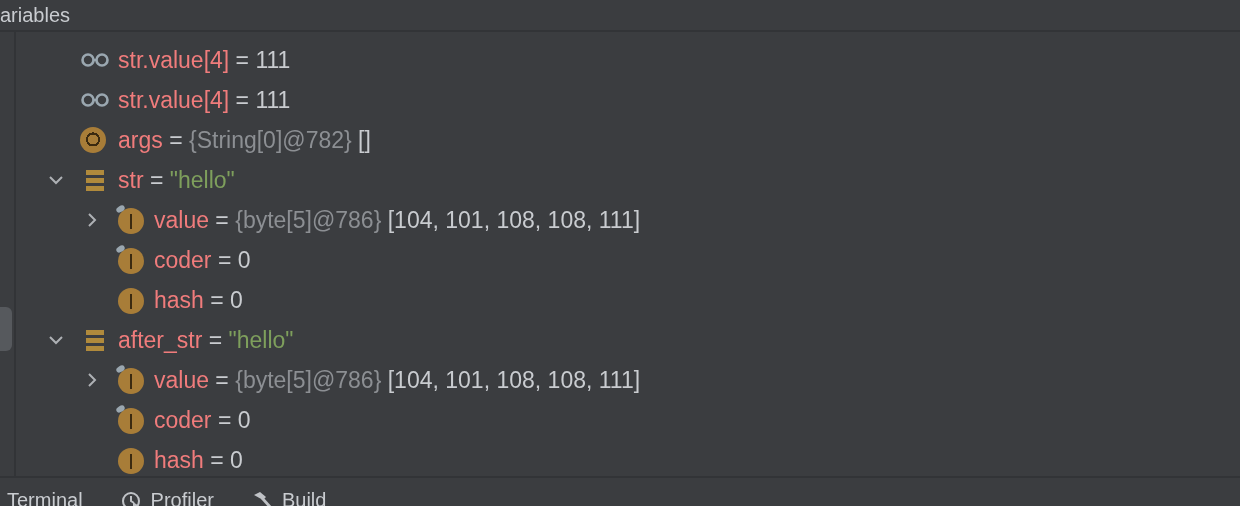  Describe the element at coordinates (131, 497) in the screenshot. I see `profiler-icon` at that location.